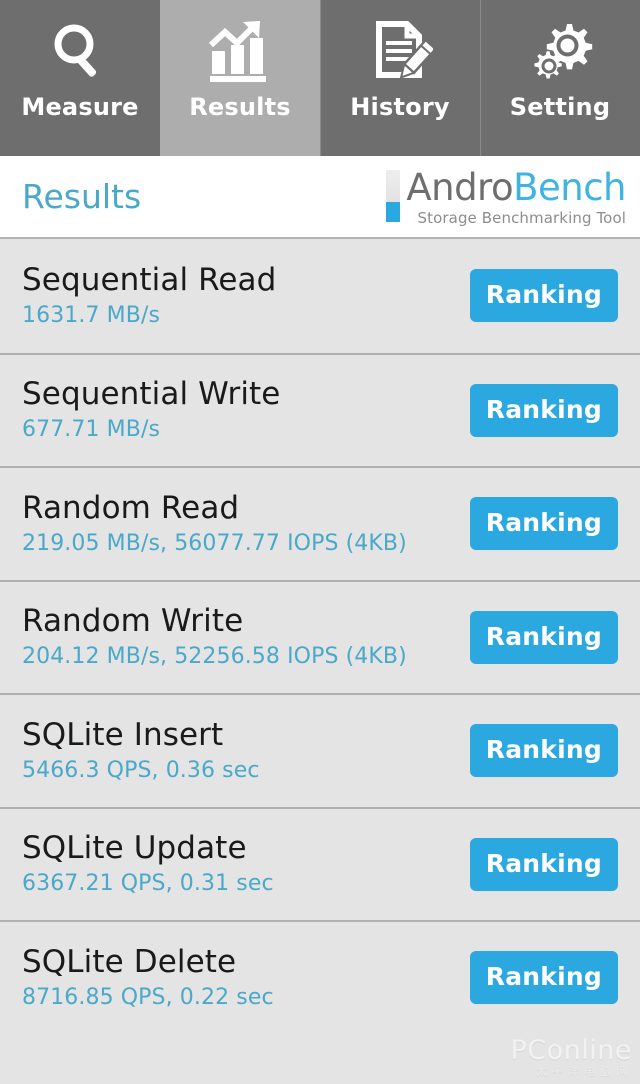 This screenshot has width=640, height=1084. Describe the element at coordinates (569, 187) in the screenshot. I see `logo-secondary: Bench` at that location.